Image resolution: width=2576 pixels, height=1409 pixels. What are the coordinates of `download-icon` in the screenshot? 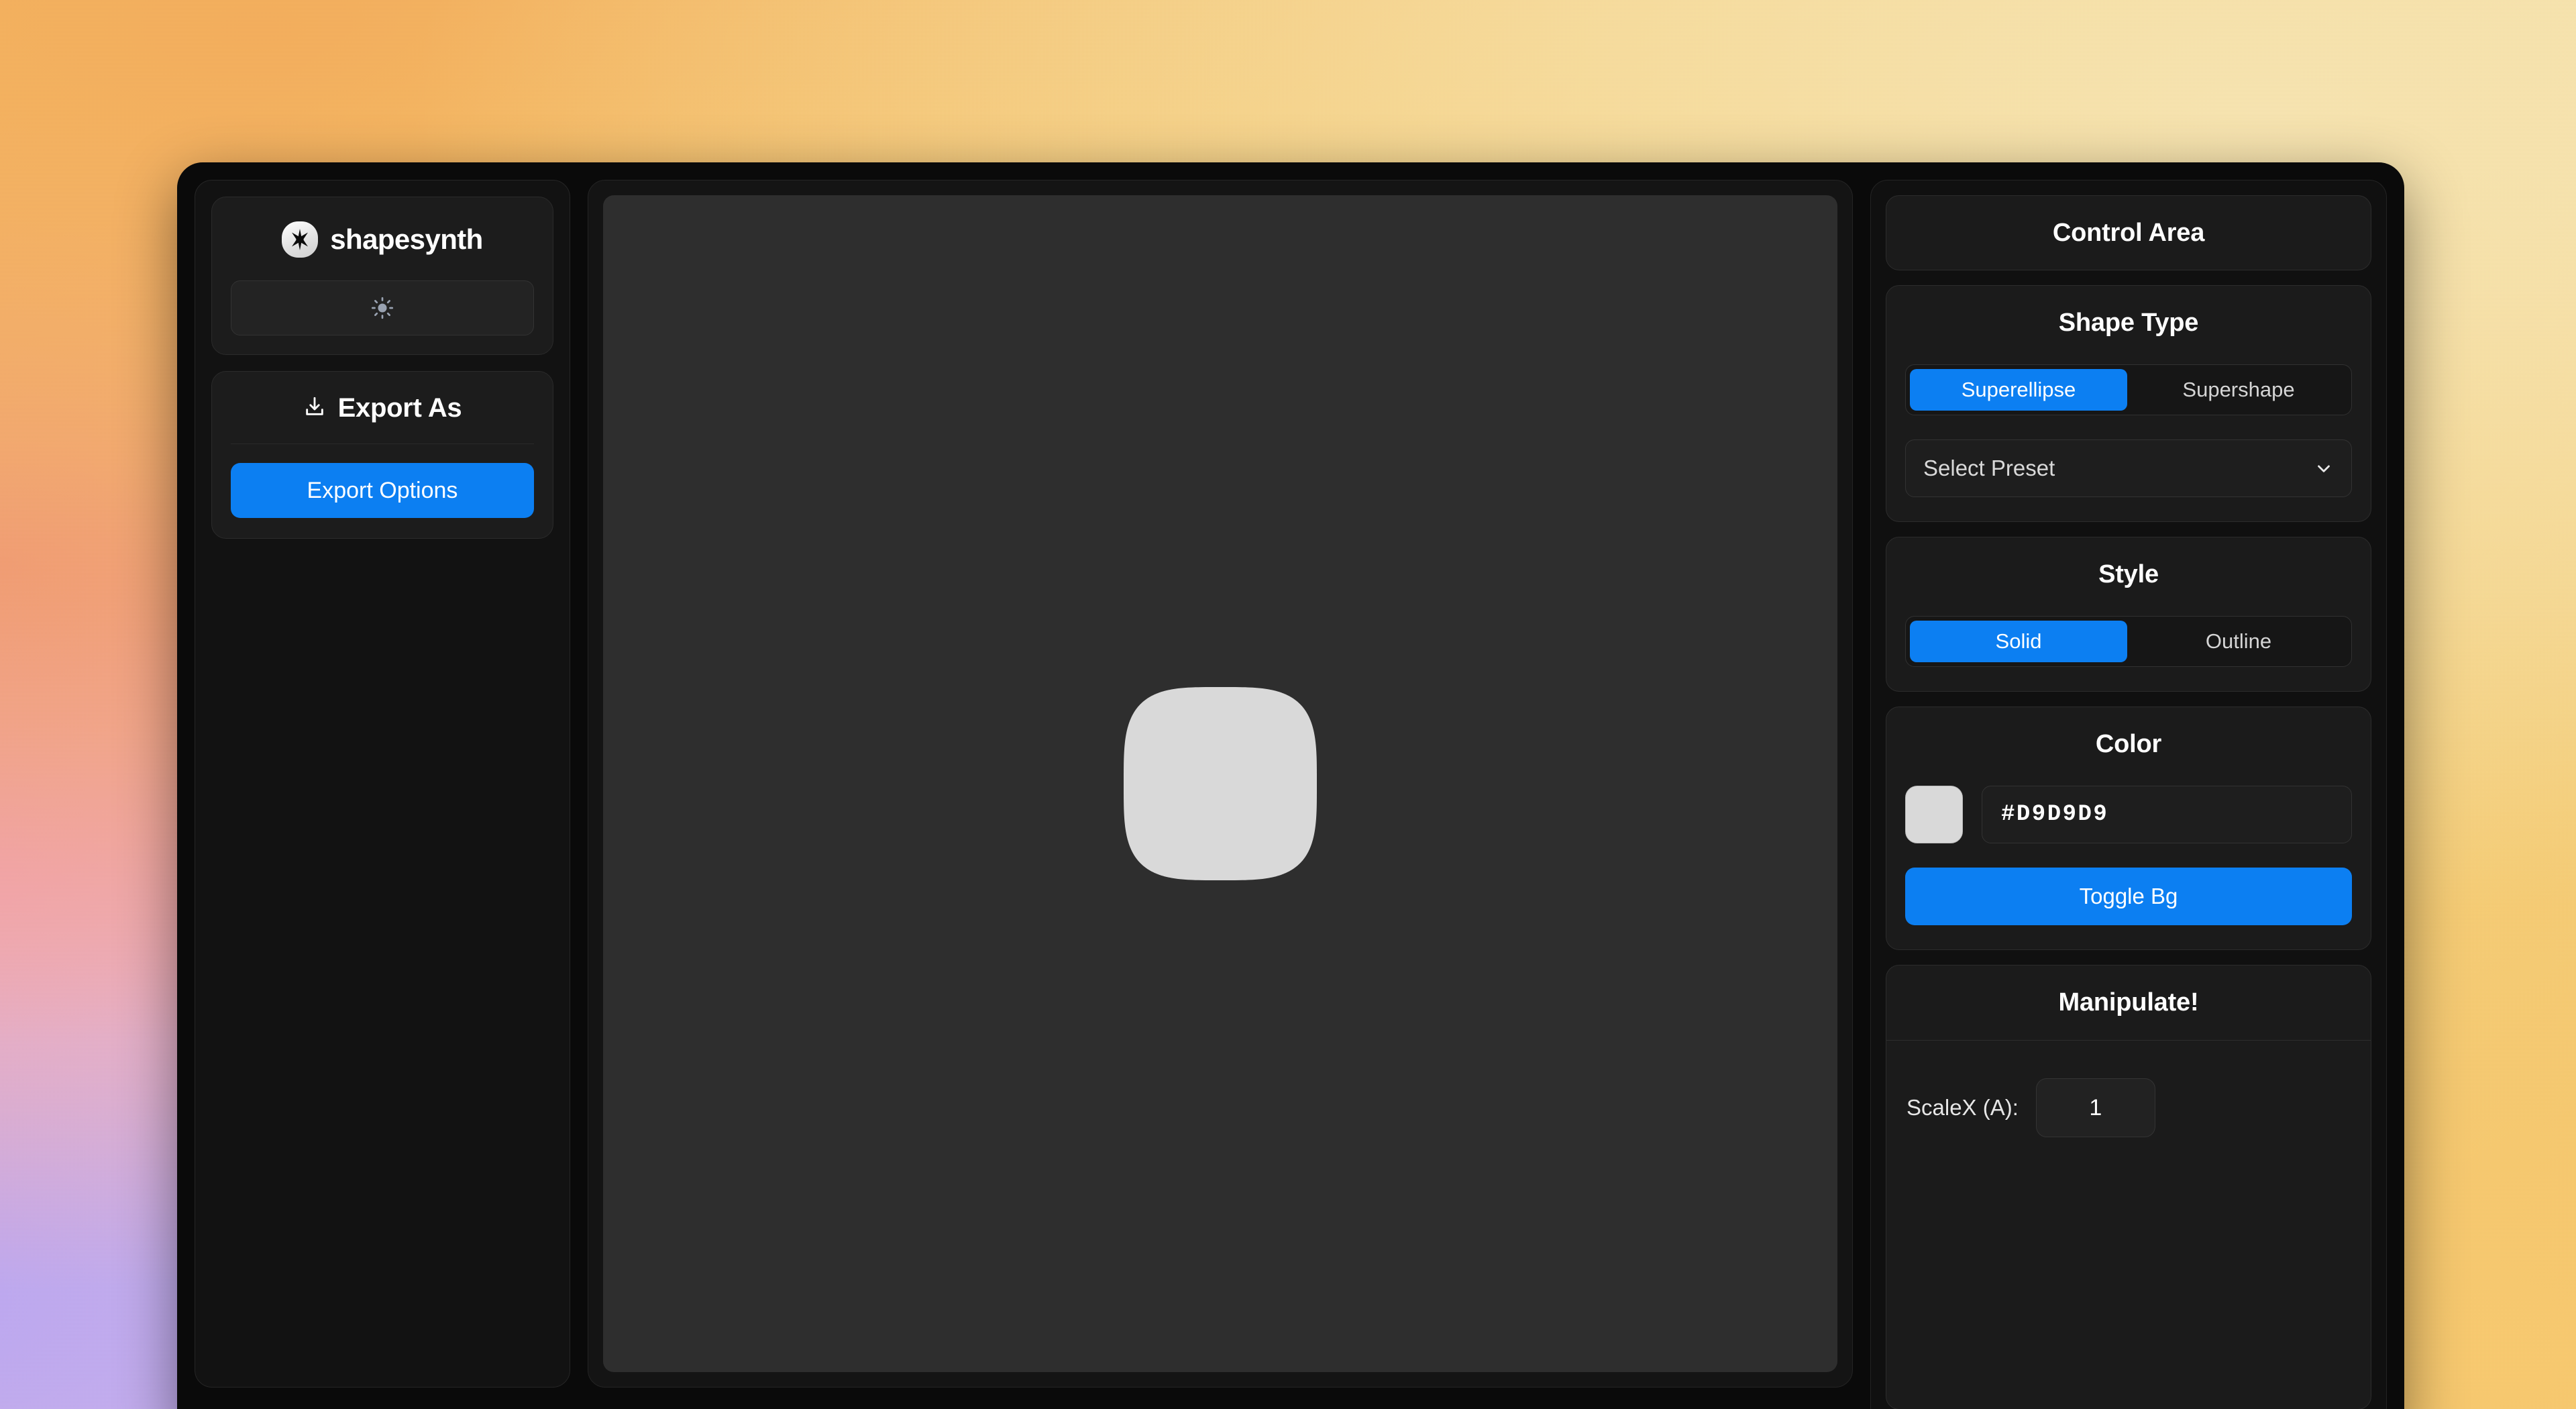 It's located at (314, 408).